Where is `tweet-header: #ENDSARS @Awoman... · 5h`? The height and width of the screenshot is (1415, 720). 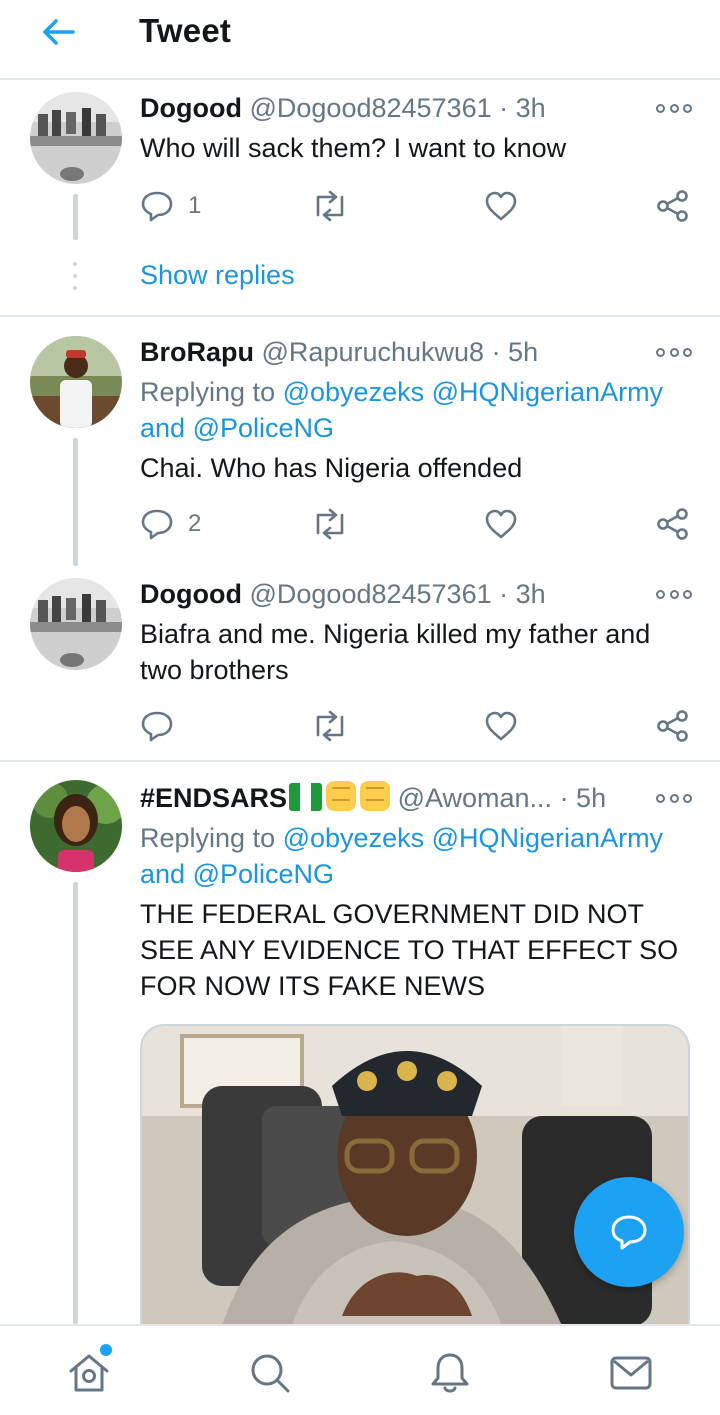 tweet-header: #ENDSARS @Awoman... · 5h is located at coordinates (395, 798).